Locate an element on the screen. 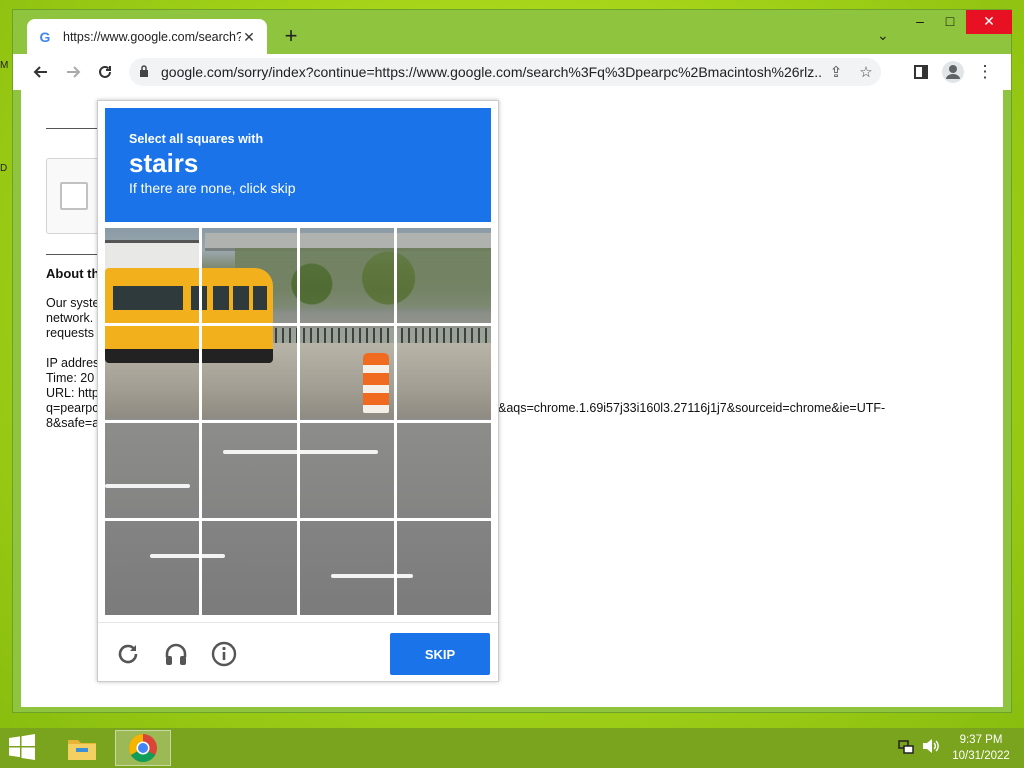 This screenshot has height=768, width=1024. info-icon is located at coordinates (224, 654).